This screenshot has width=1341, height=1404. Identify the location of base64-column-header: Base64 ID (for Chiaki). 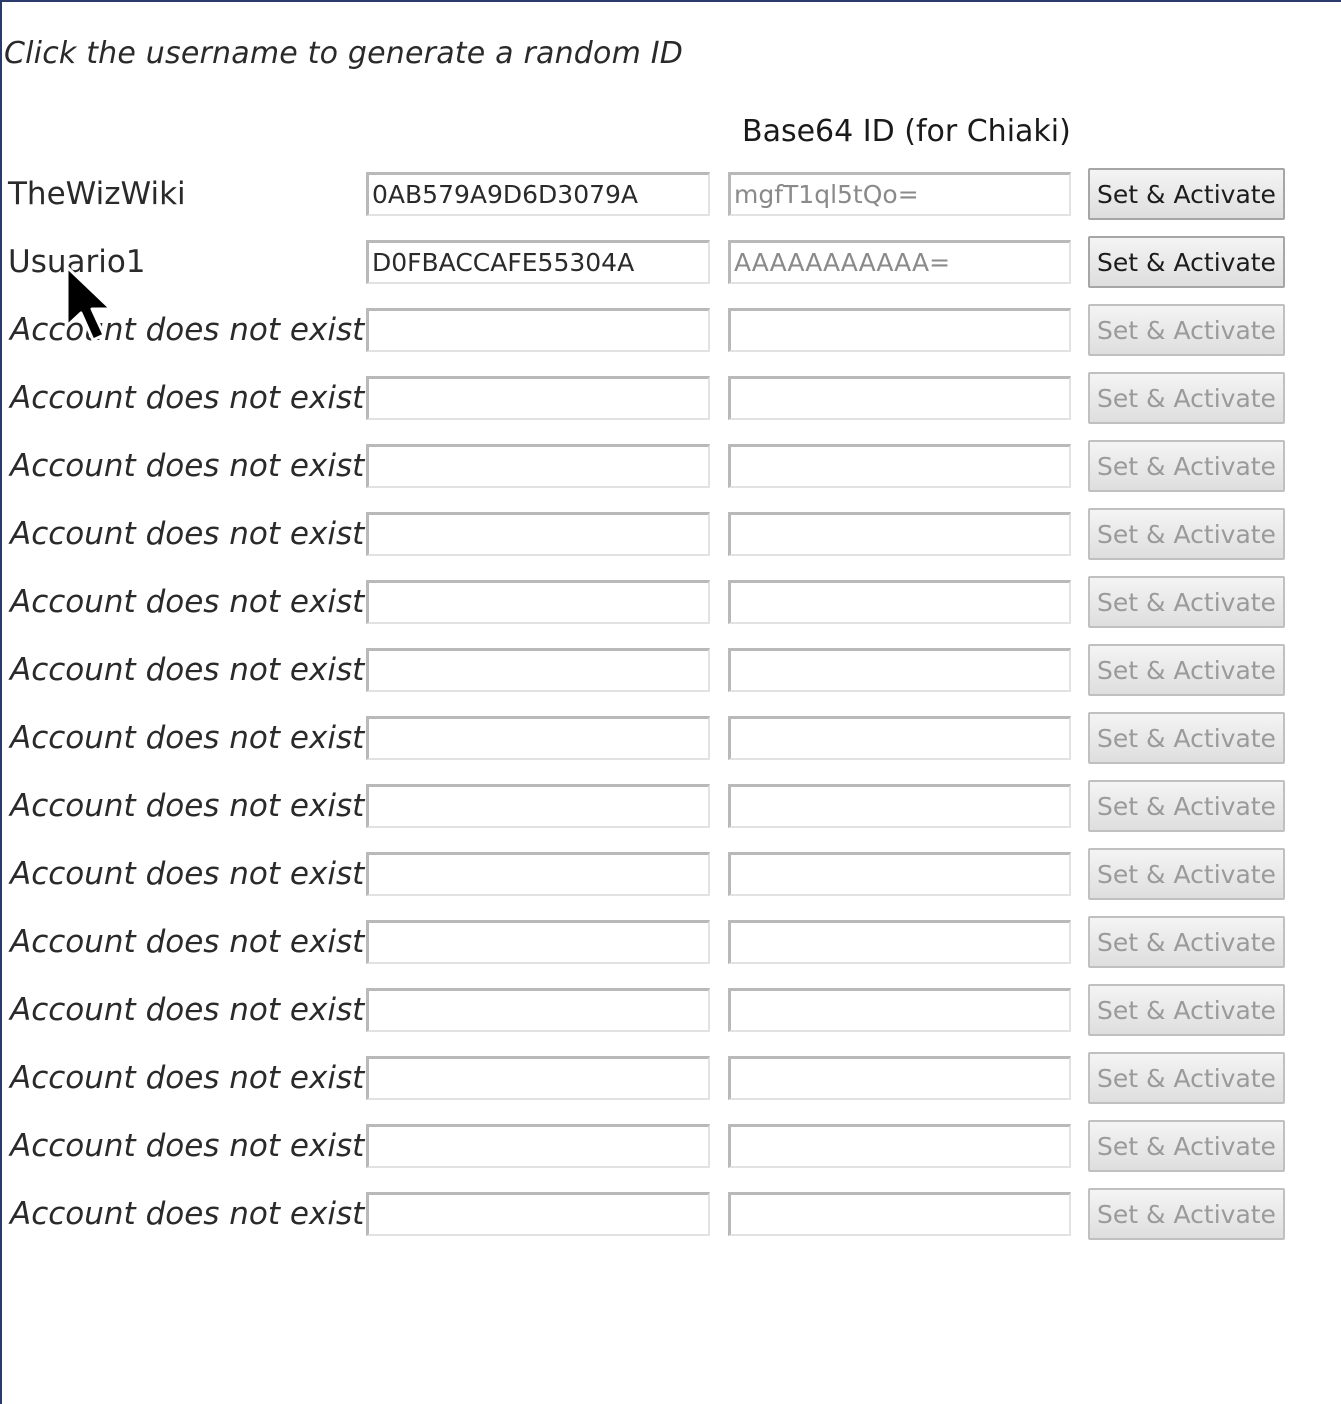
(906, 131).